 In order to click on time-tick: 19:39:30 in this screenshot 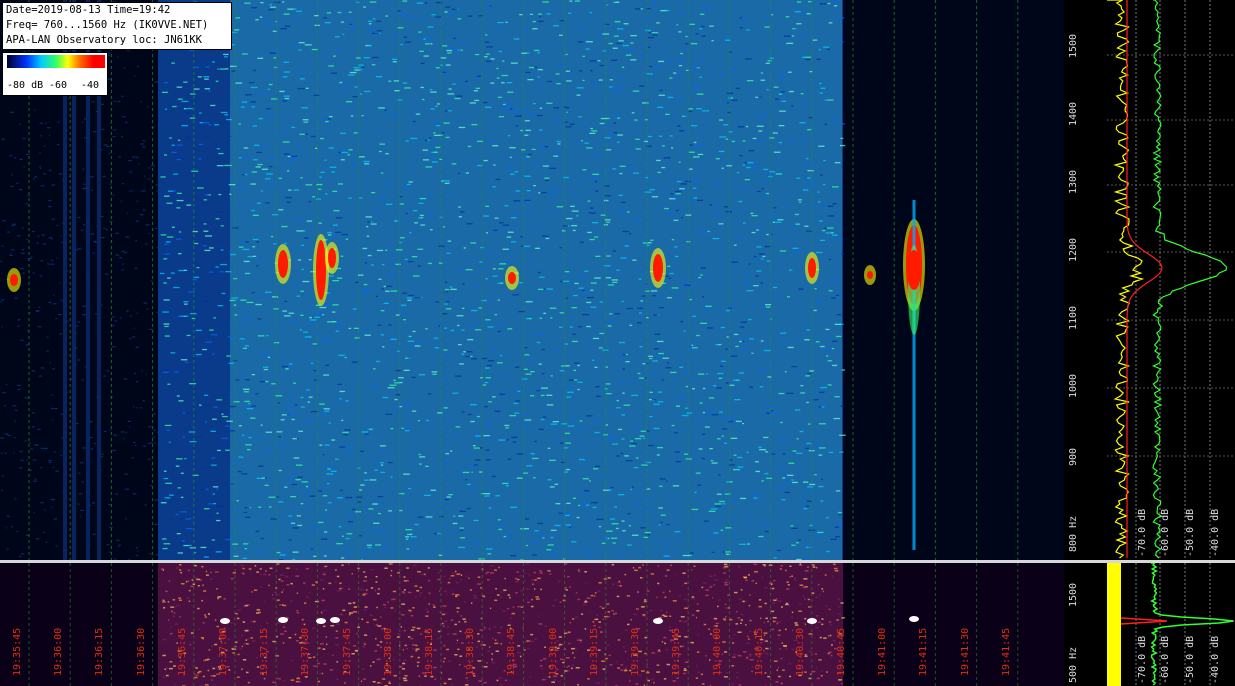, I will do `click(635, 651)`.